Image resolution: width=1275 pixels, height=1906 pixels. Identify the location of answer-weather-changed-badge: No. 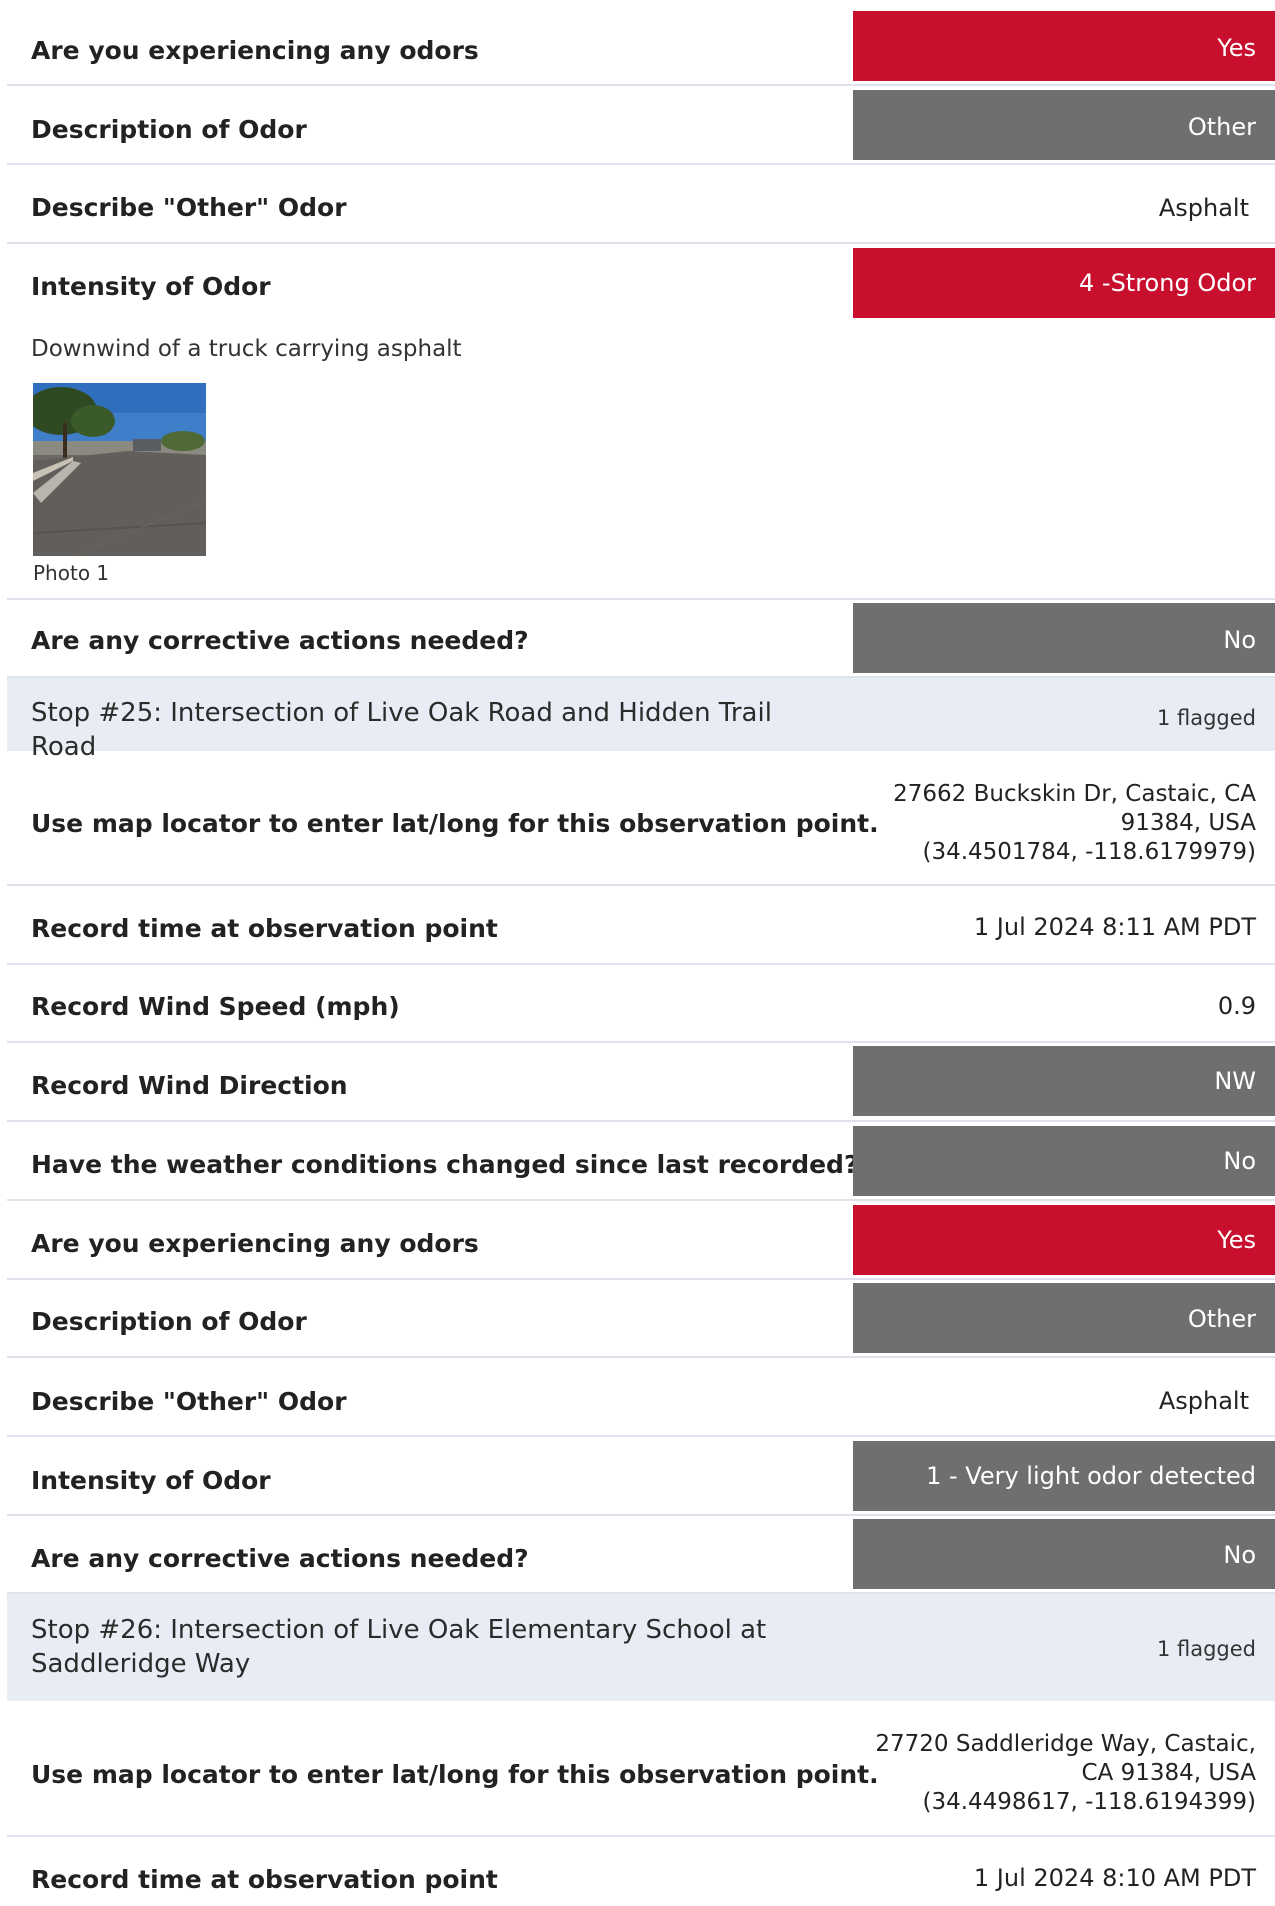
(1064, 1161).